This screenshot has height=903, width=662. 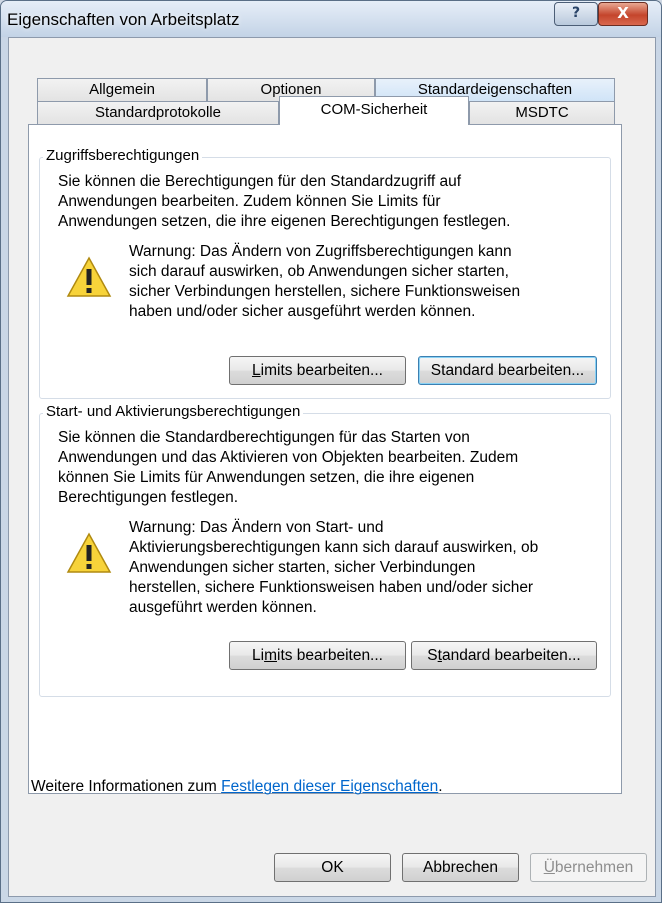 I want to click on help-icon: ?, so click(x=576, y=13).